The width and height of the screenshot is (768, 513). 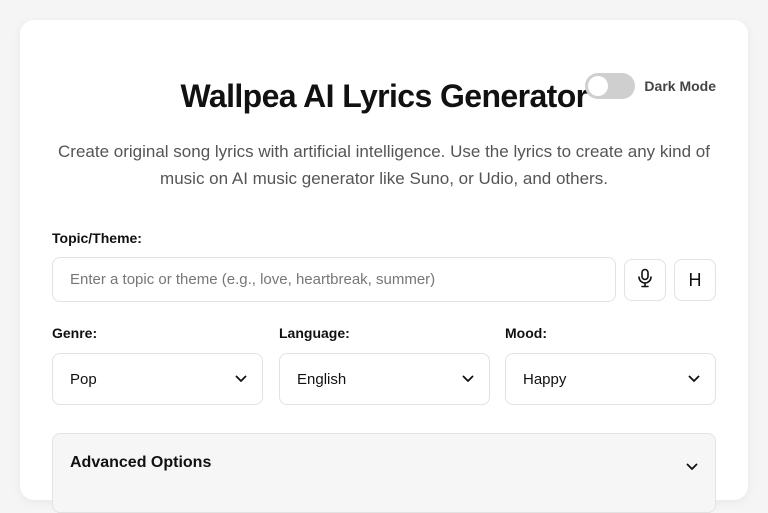 I want to click on dark-mode-toggle, so click(x=610, y=86).